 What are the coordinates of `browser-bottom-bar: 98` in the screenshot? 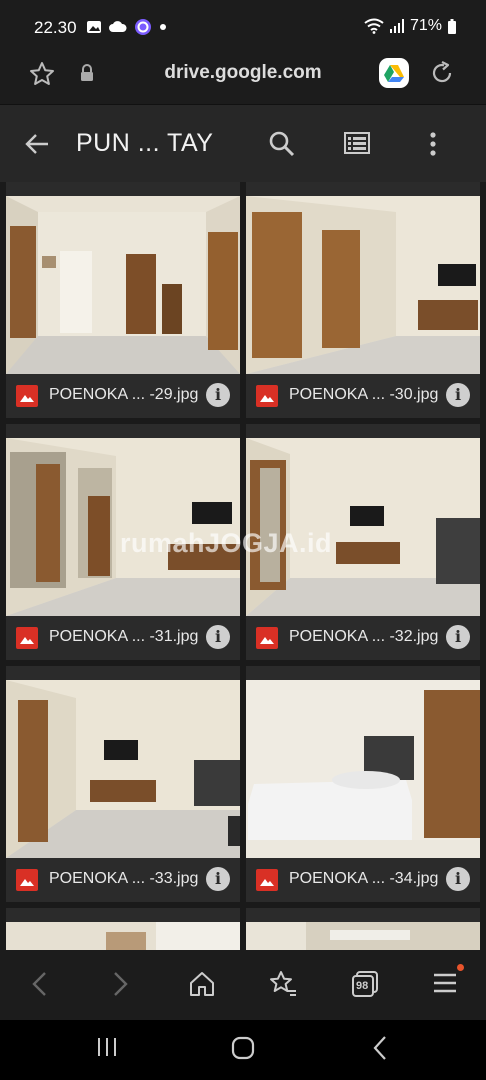 It's located at (243, 985).